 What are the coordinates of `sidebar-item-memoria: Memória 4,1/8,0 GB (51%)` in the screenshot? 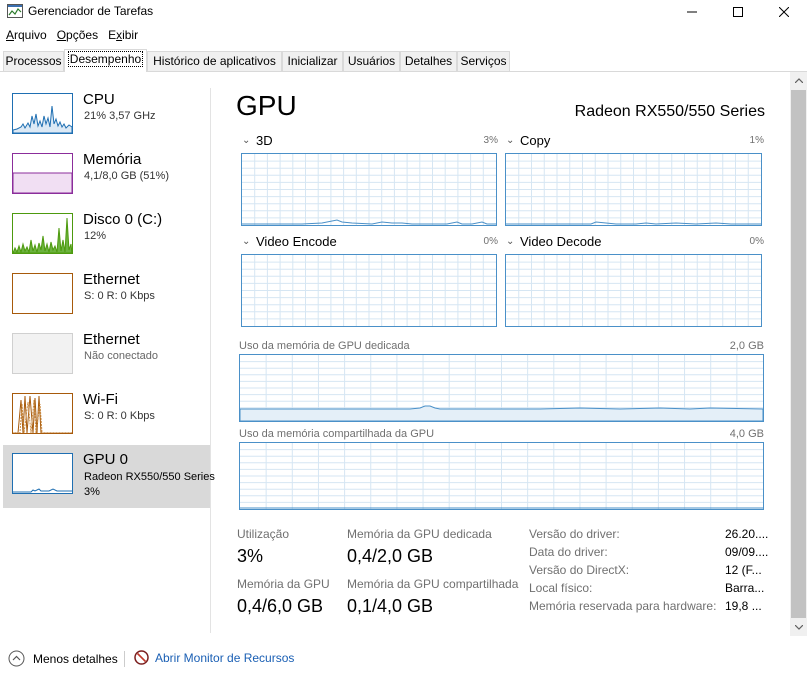 It's located at (106, 178).